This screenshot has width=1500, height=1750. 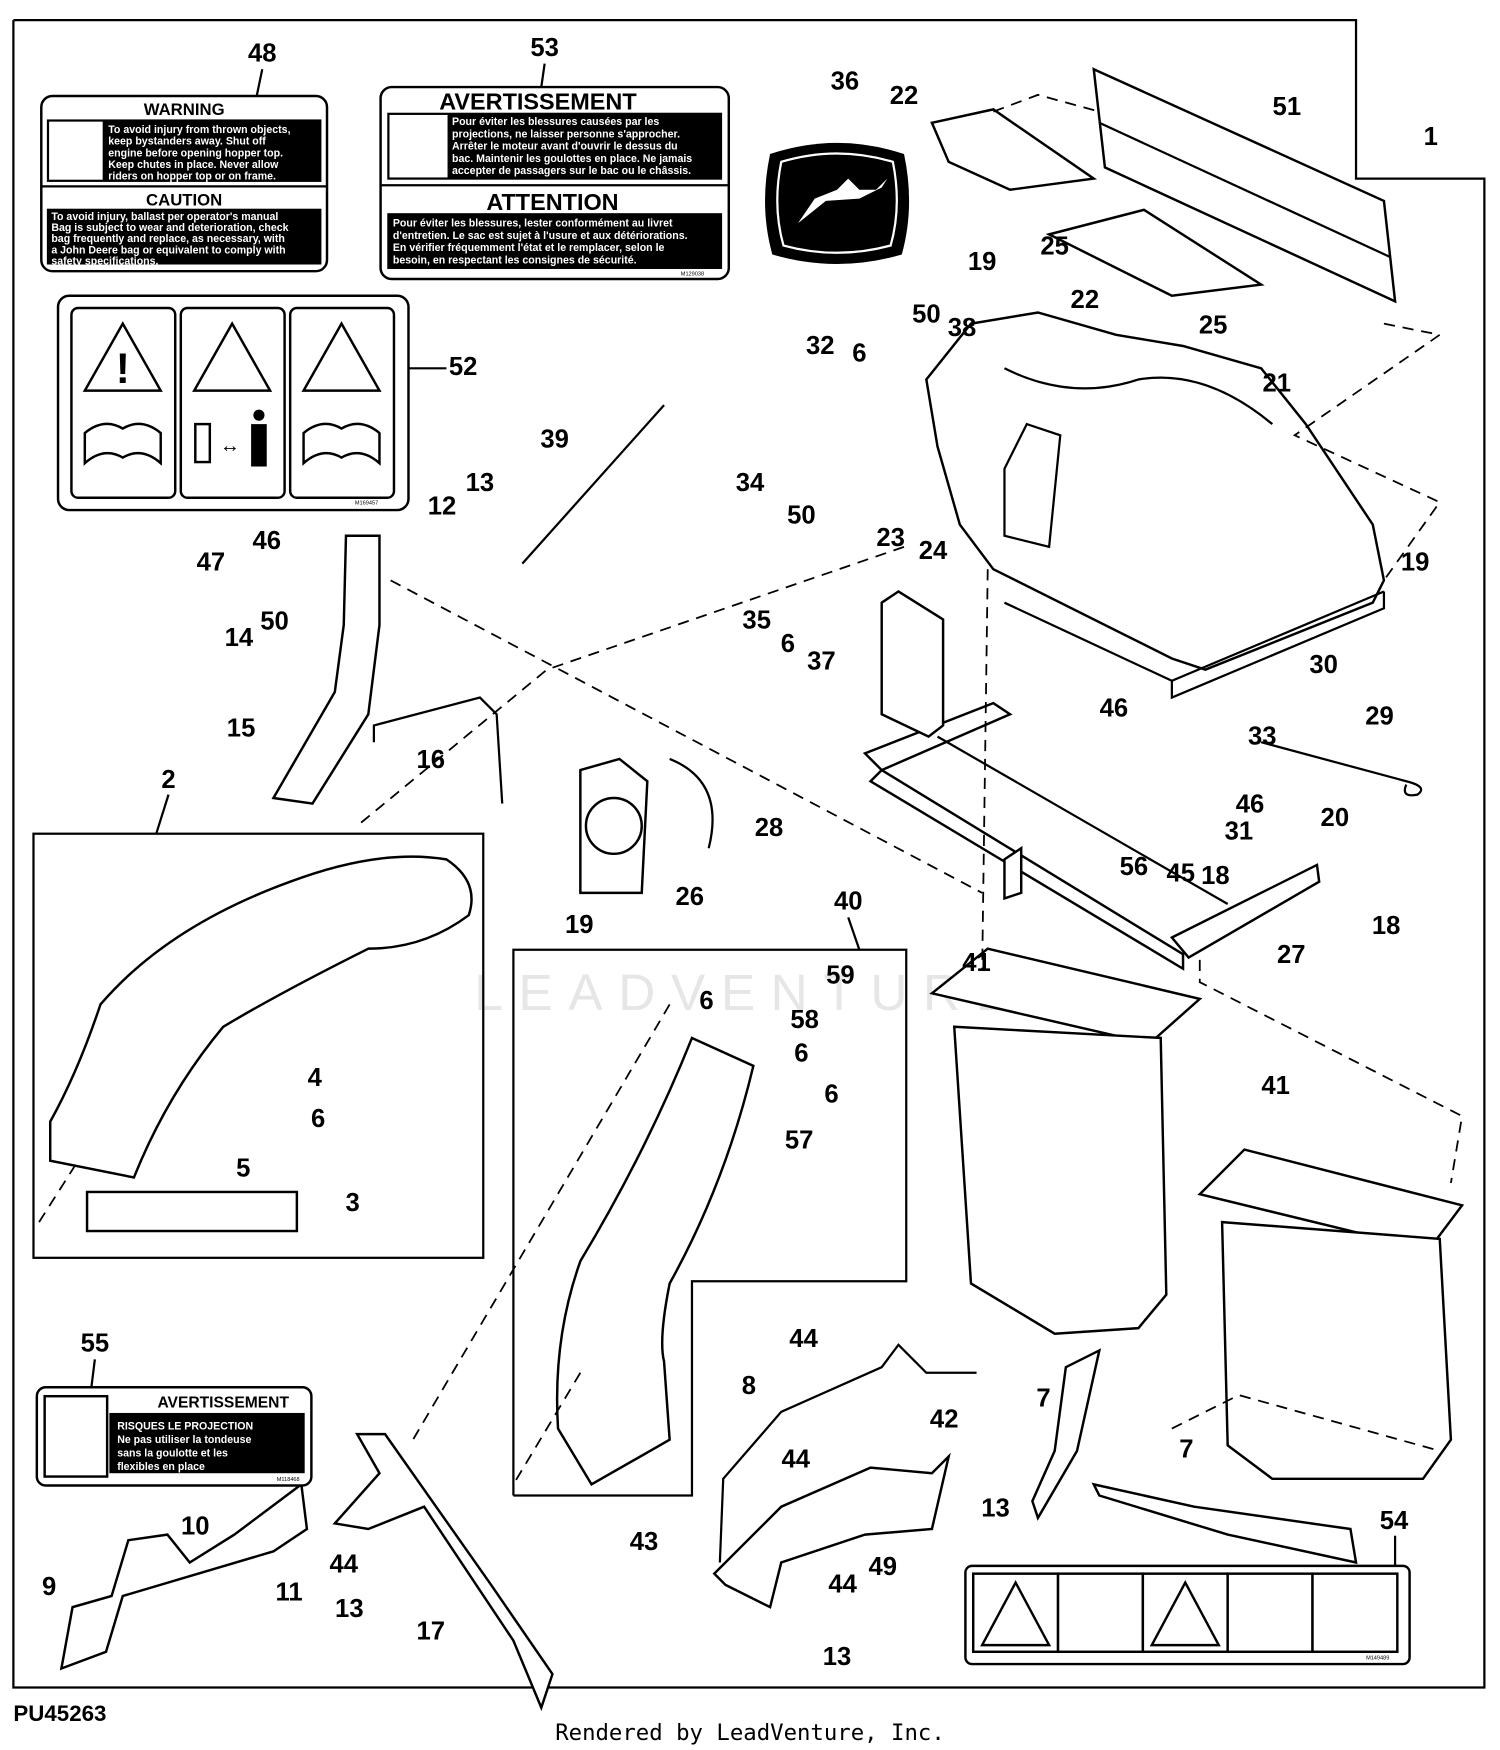 I want to click on label-text-line: safety specifications., so click(x=104, y=262).